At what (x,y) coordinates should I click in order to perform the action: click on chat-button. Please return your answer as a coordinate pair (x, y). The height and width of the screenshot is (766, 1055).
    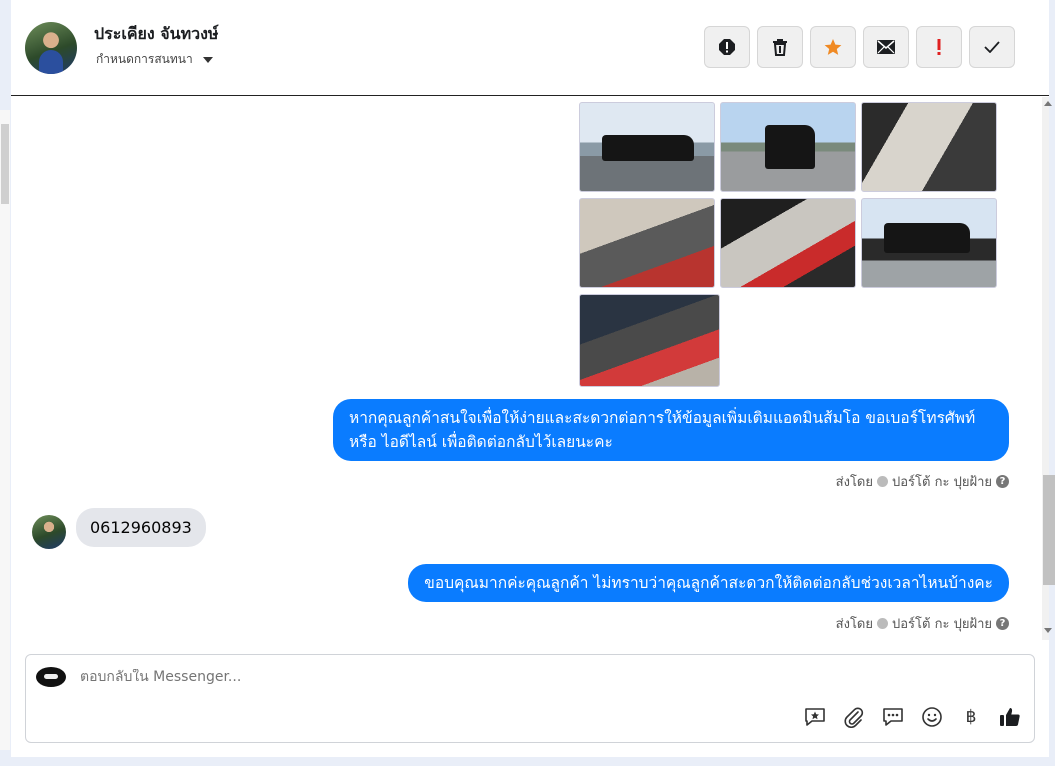
    Looking at the image, I should click on (893, 717).